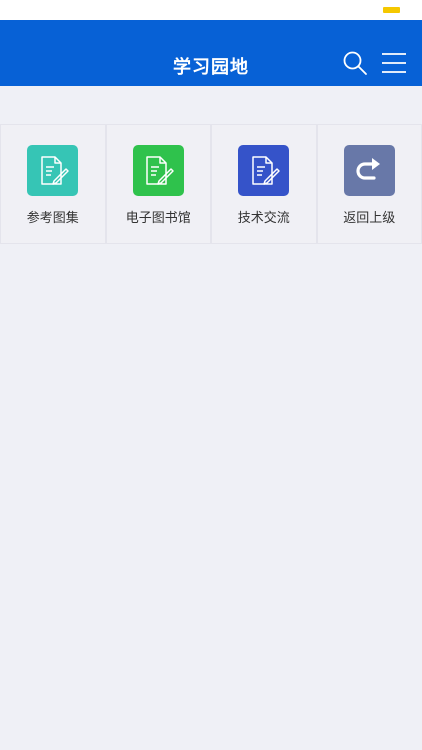 Image resolution: width=422 pixels, height=750 pixels. I want to click on search-icon, so click(355, 63).